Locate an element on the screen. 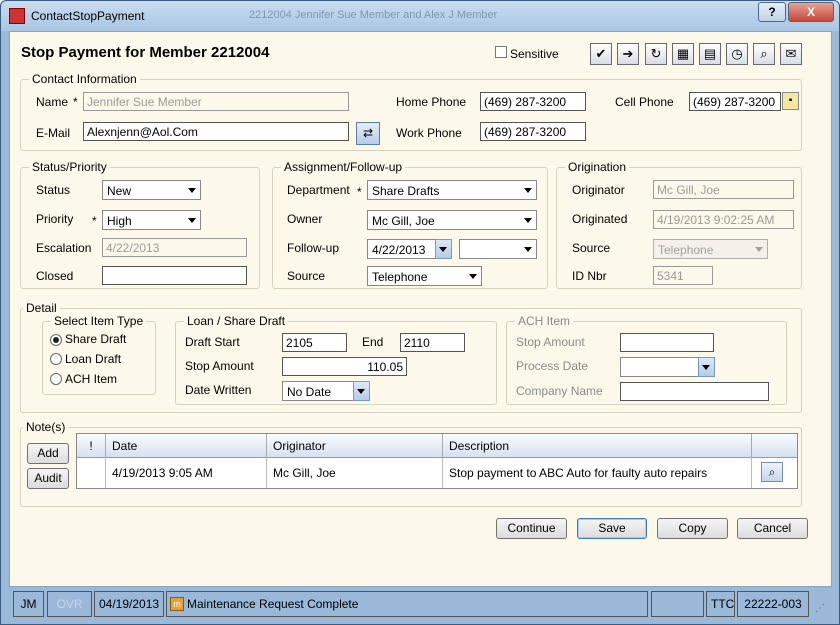 The height and width of the screenshot is (625, 840). status-code: 22222-003 is located at coordinates (773, 604).